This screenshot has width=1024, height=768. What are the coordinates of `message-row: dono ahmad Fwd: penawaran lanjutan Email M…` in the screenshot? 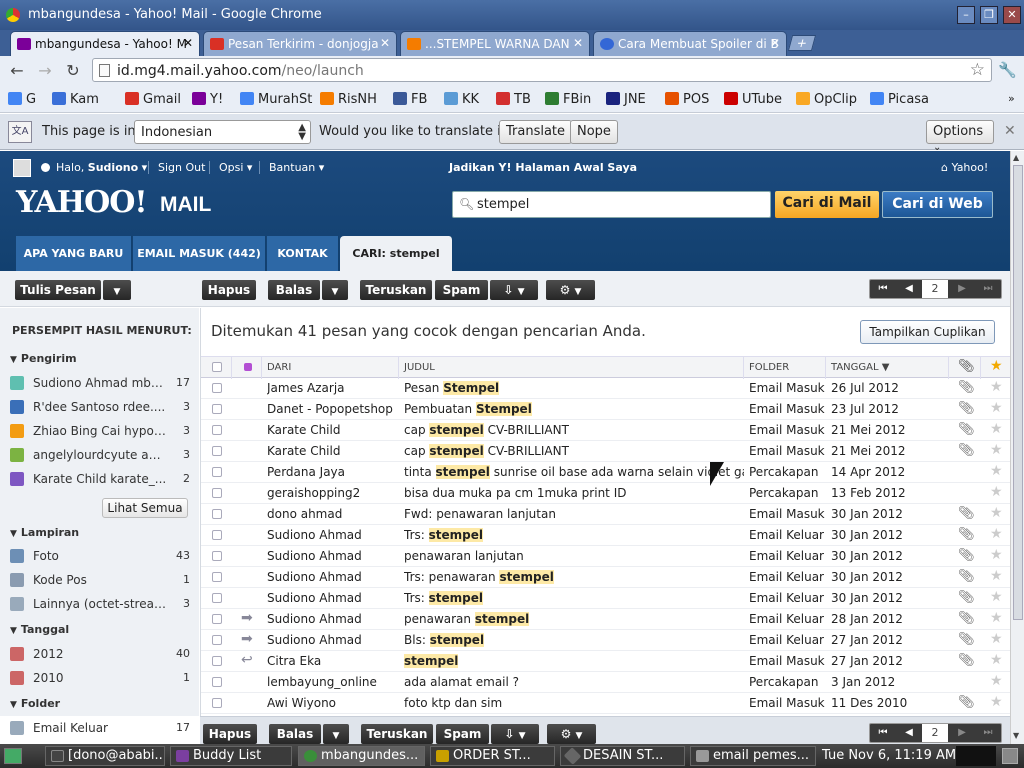 It's located at (606, 514).